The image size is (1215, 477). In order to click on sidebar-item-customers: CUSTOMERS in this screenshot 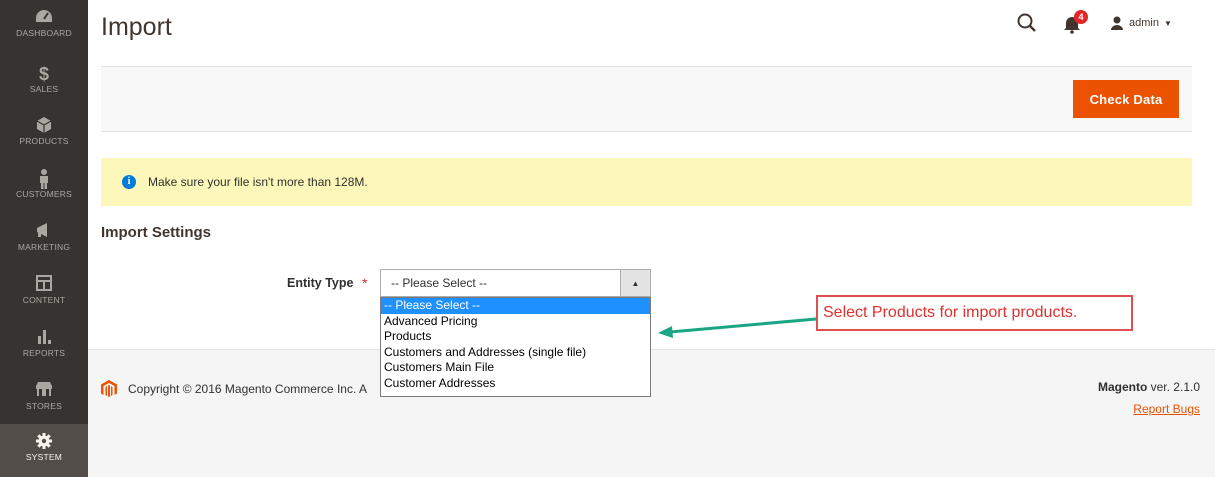, I will do `click(44, 187)`.